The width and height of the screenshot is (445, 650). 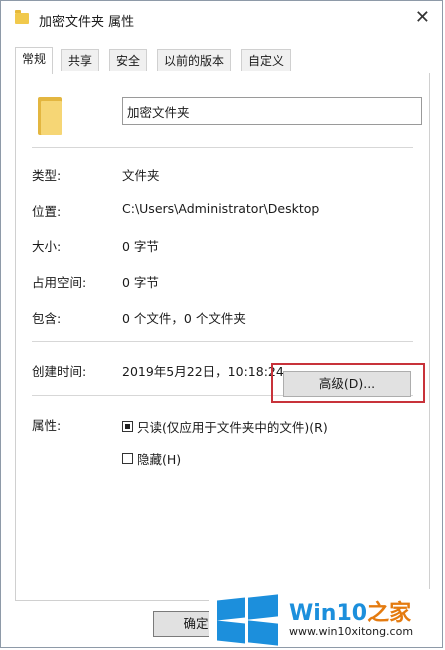 I want to click on watermark-brand-accent: 之家, so click(x=389, y=613).